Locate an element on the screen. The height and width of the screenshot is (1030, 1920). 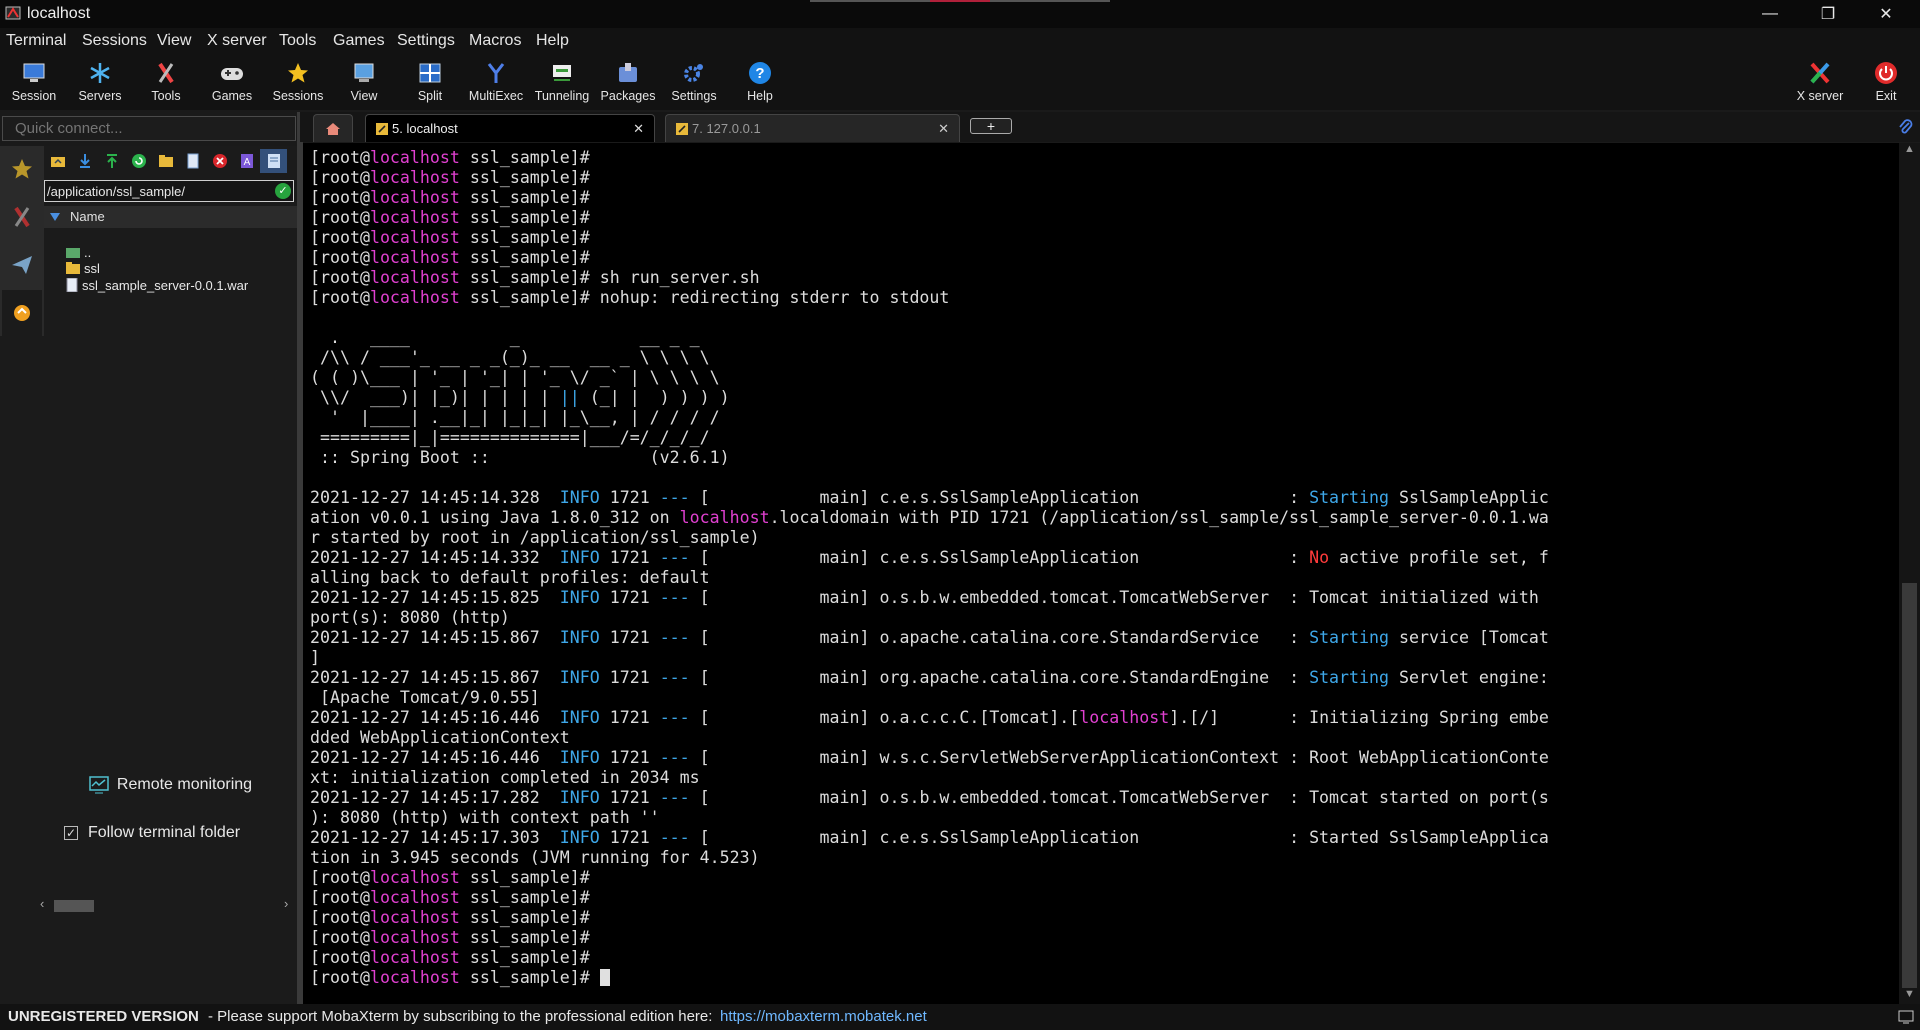
mobaxterm-app-icon is located at coordinates (13, 13).